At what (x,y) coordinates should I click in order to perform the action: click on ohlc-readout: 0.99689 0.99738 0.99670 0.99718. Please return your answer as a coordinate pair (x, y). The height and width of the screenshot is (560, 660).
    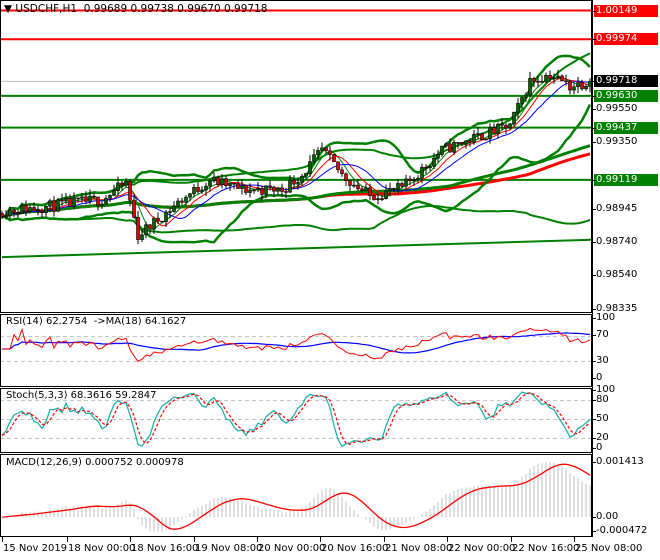
    Looking at the image, I should click on (175, 9).